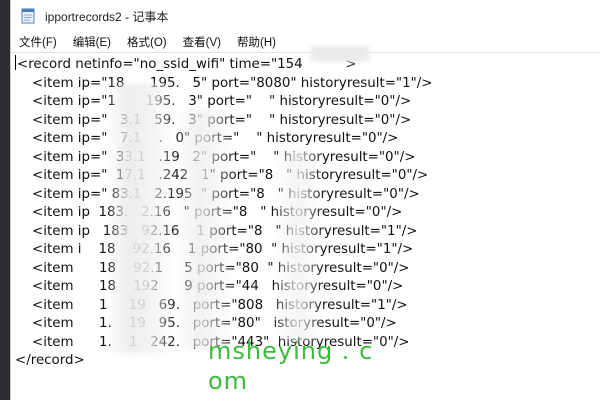 The height and width of the screenshot is (400, 600). I want to click on title-bar: ipportrecords2 - 记事本, so click(305, 16).